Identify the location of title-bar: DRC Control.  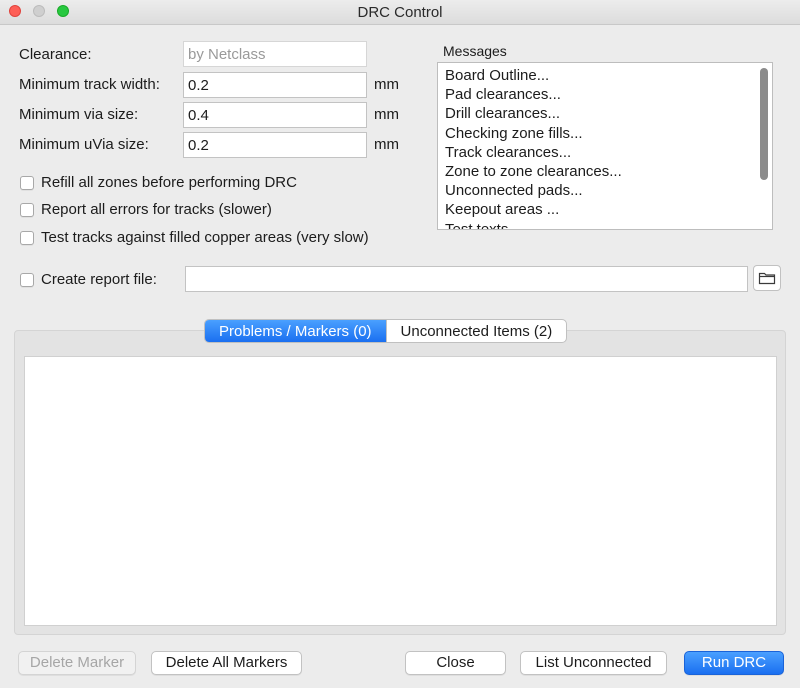
(400, 12).